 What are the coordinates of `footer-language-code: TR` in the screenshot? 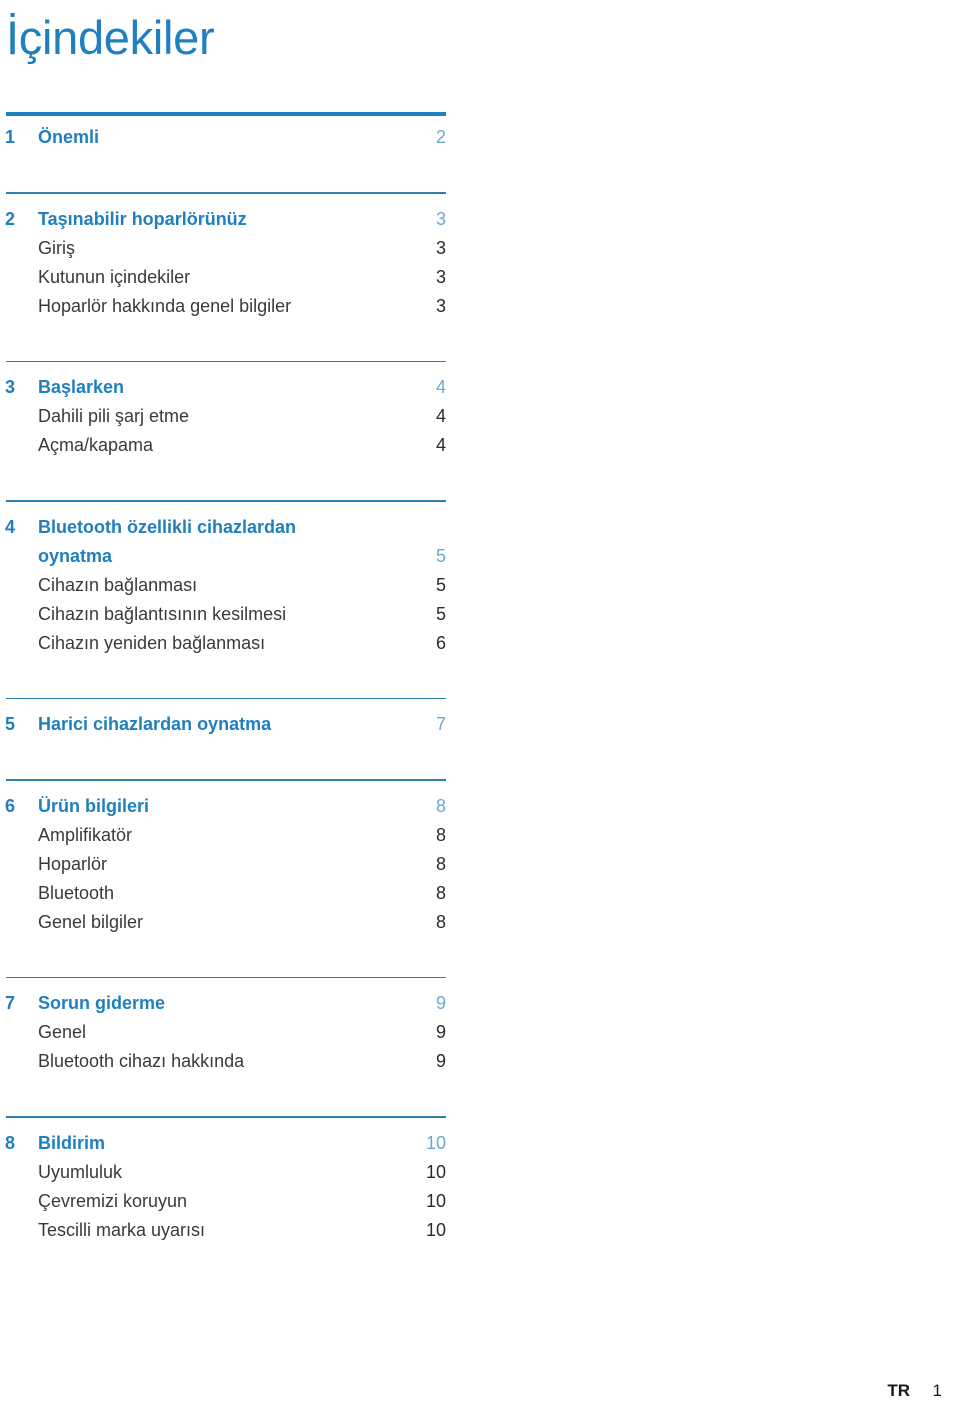 It's located at (898, 1390).